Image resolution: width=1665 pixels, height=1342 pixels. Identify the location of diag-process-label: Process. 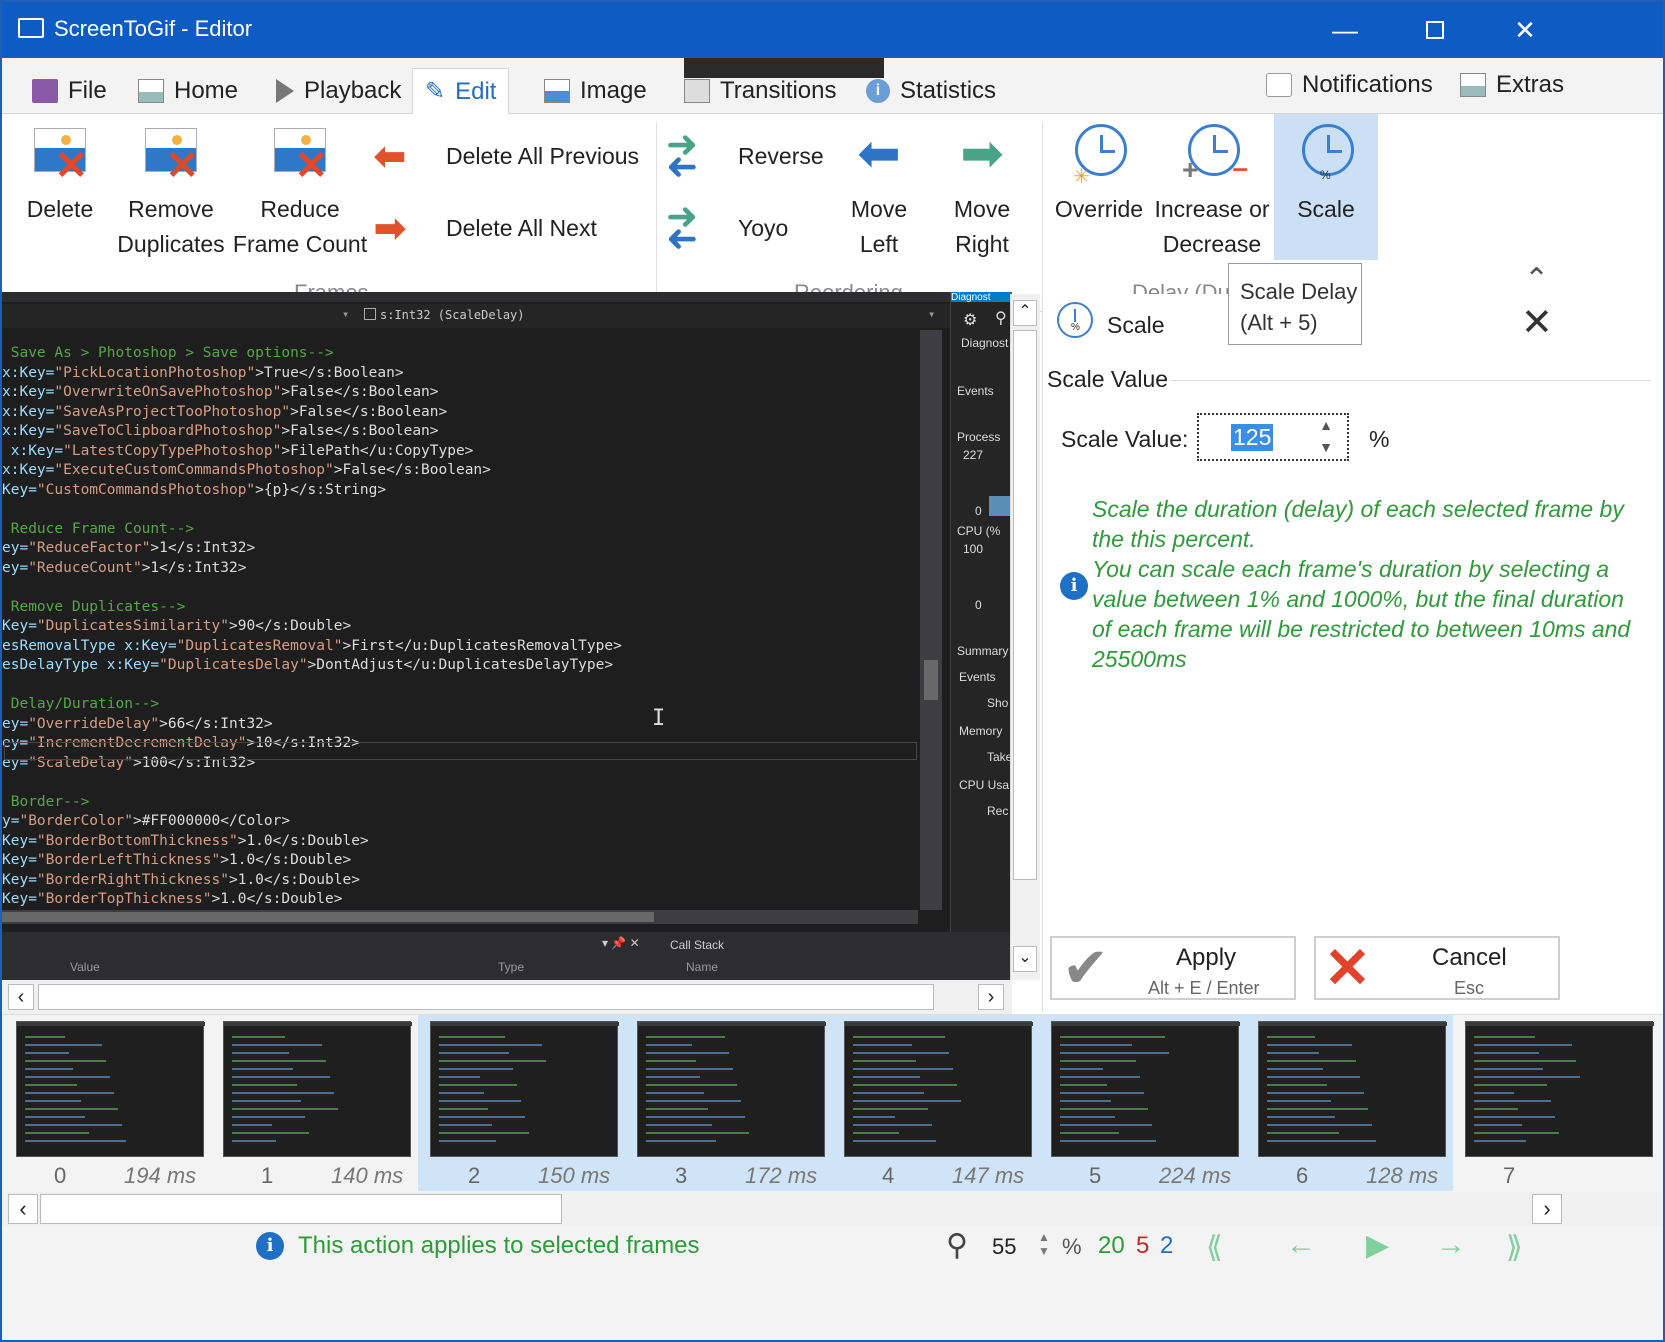
(979, 437).